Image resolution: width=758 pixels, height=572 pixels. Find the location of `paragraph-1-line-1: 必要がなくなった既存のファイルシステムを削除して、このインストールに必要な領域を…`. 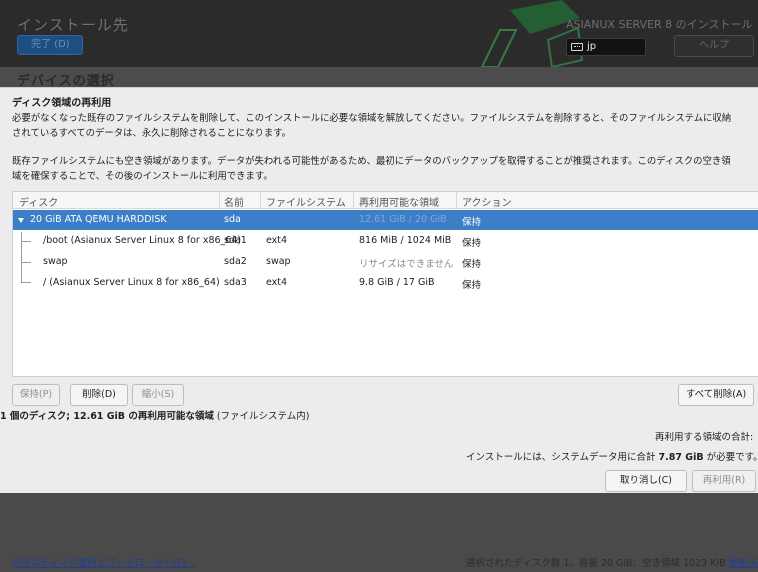

paragraph-1-line-1: 必要がなくなった既存のファイルシステムを削除して、このインストールに必要な領域を… is located at coordinates (372, 118).